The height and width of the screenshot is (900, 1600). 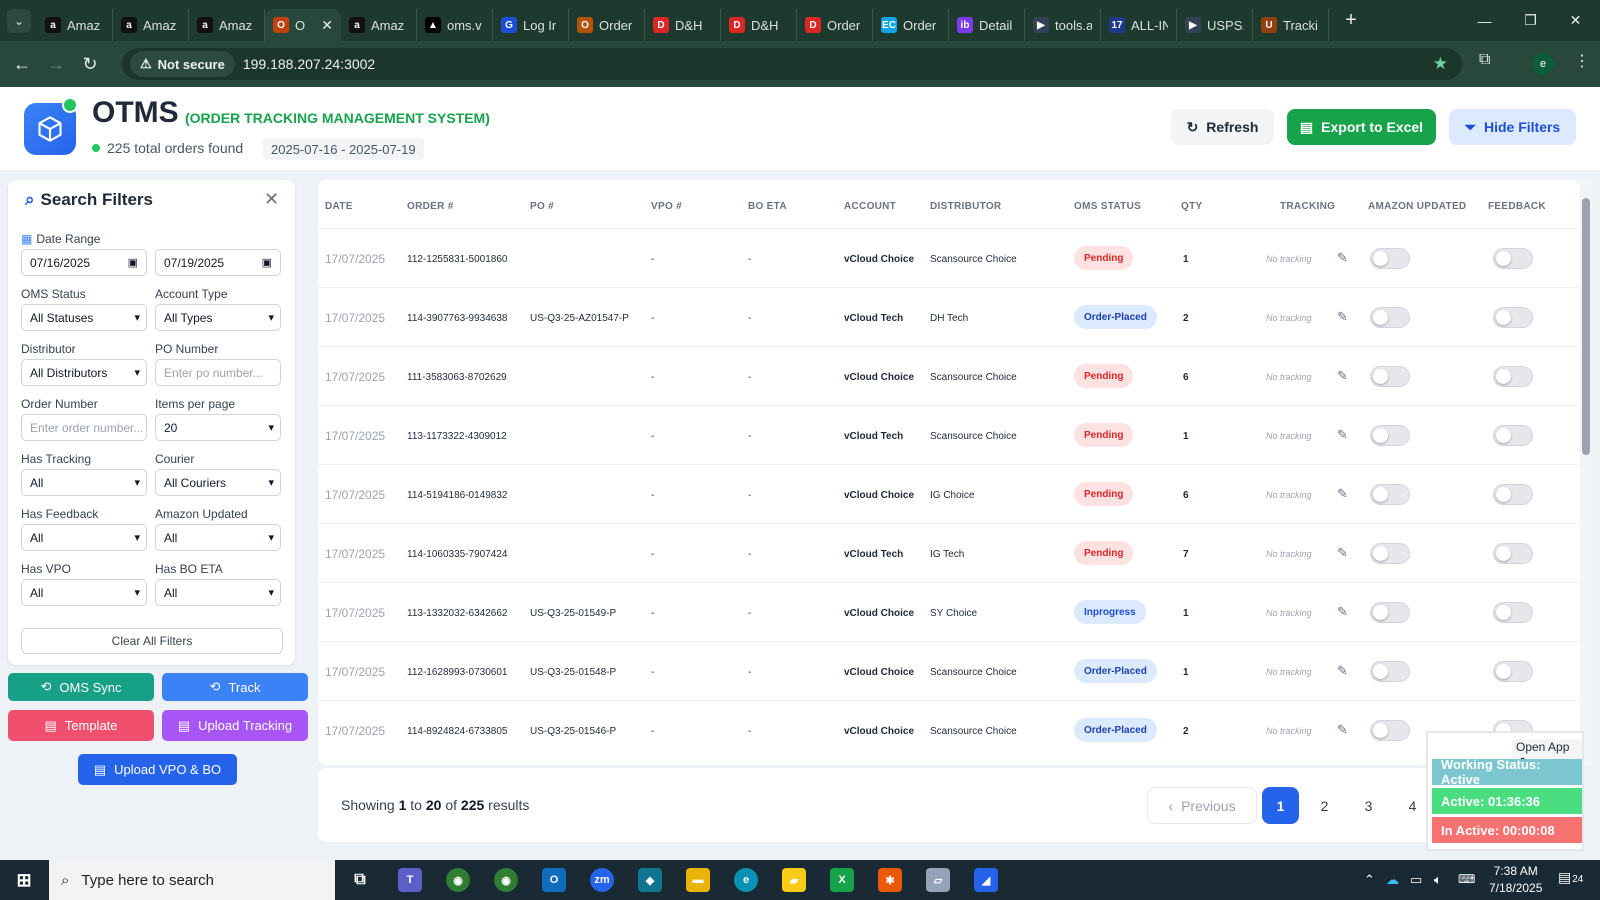 I want to click on volume-icon: 🔈︎, so click(x=1438, y=880).